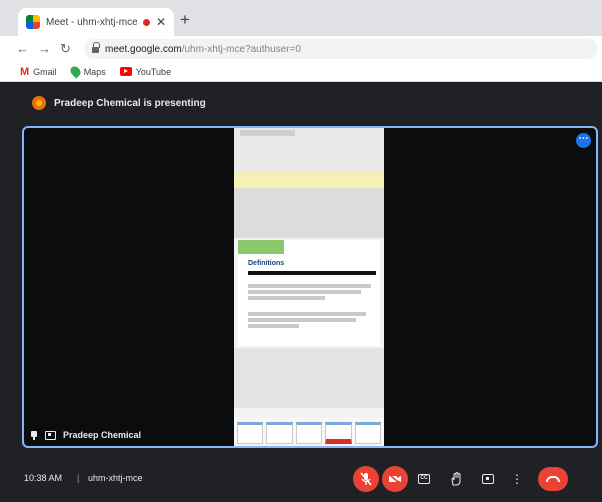  What do you see at coordinates (309, 378) in the screenshot?
I see `phone-lower-area` at bounding box center [309, 378].